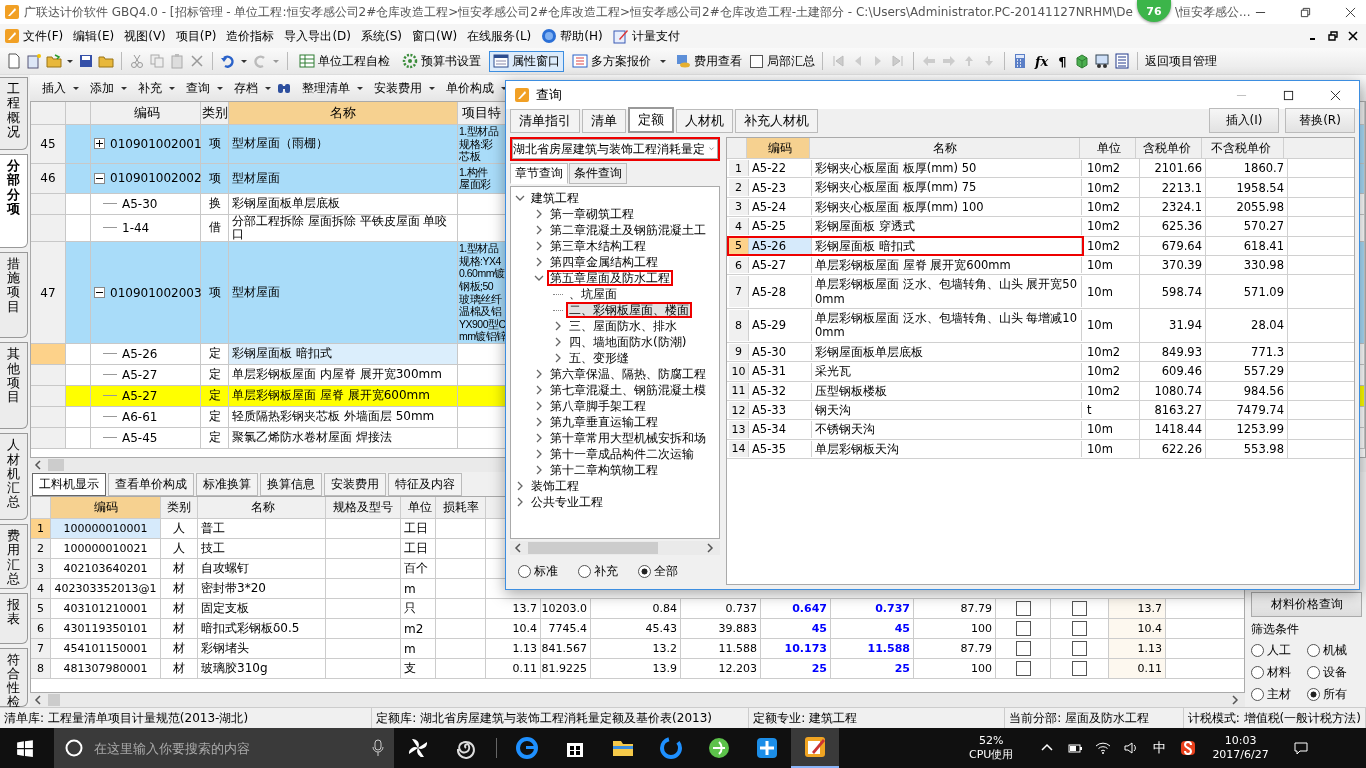 Image resolution: width=1366 pixels, height=768 pixels. I want to click on table-cell: 2055.98, so click(1247, 207).